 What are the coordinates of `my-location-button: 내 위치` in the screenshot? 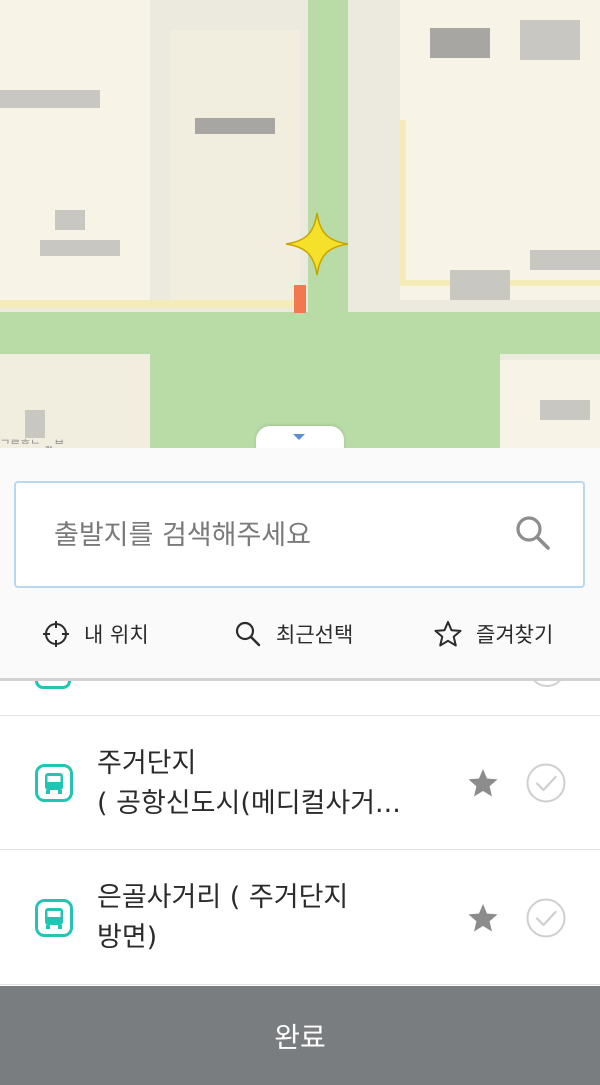 It's located at (95, 634).